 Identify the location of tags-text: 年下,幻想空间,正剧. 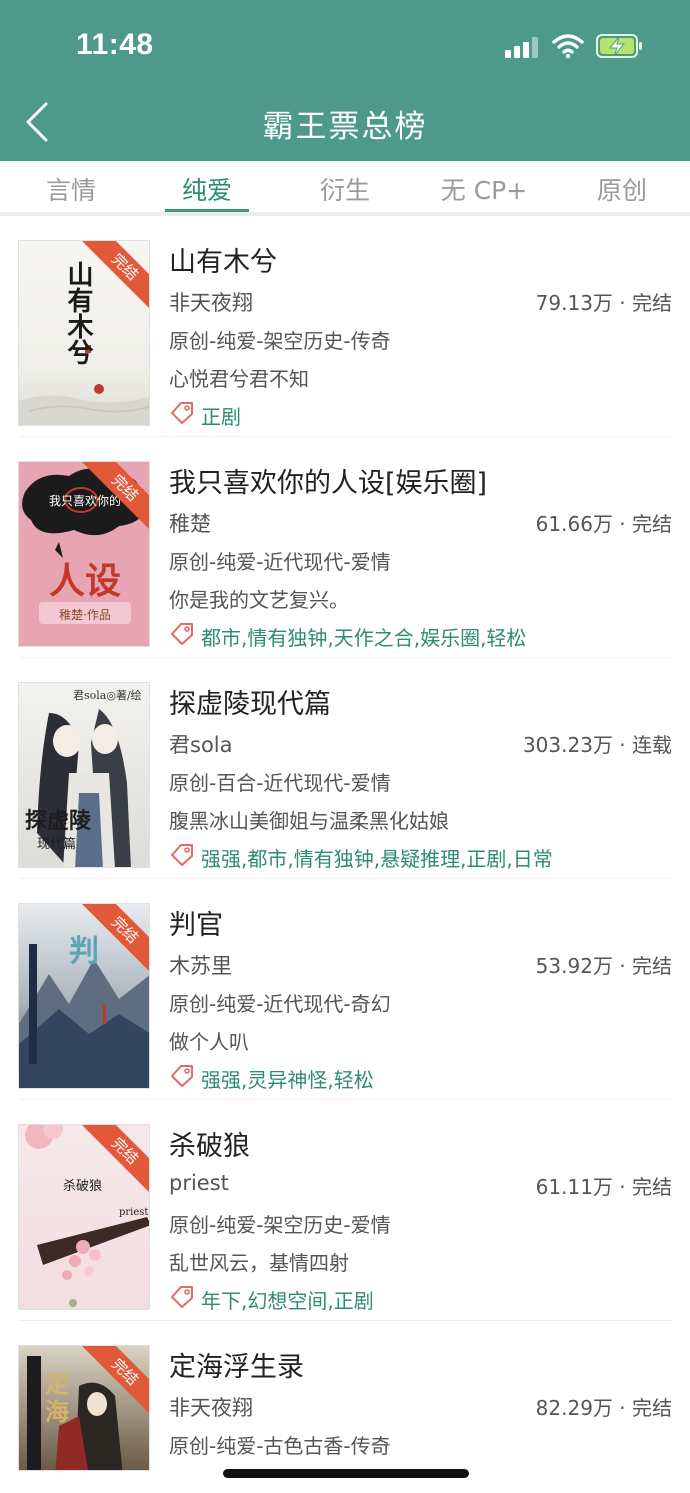
(287, 1301).